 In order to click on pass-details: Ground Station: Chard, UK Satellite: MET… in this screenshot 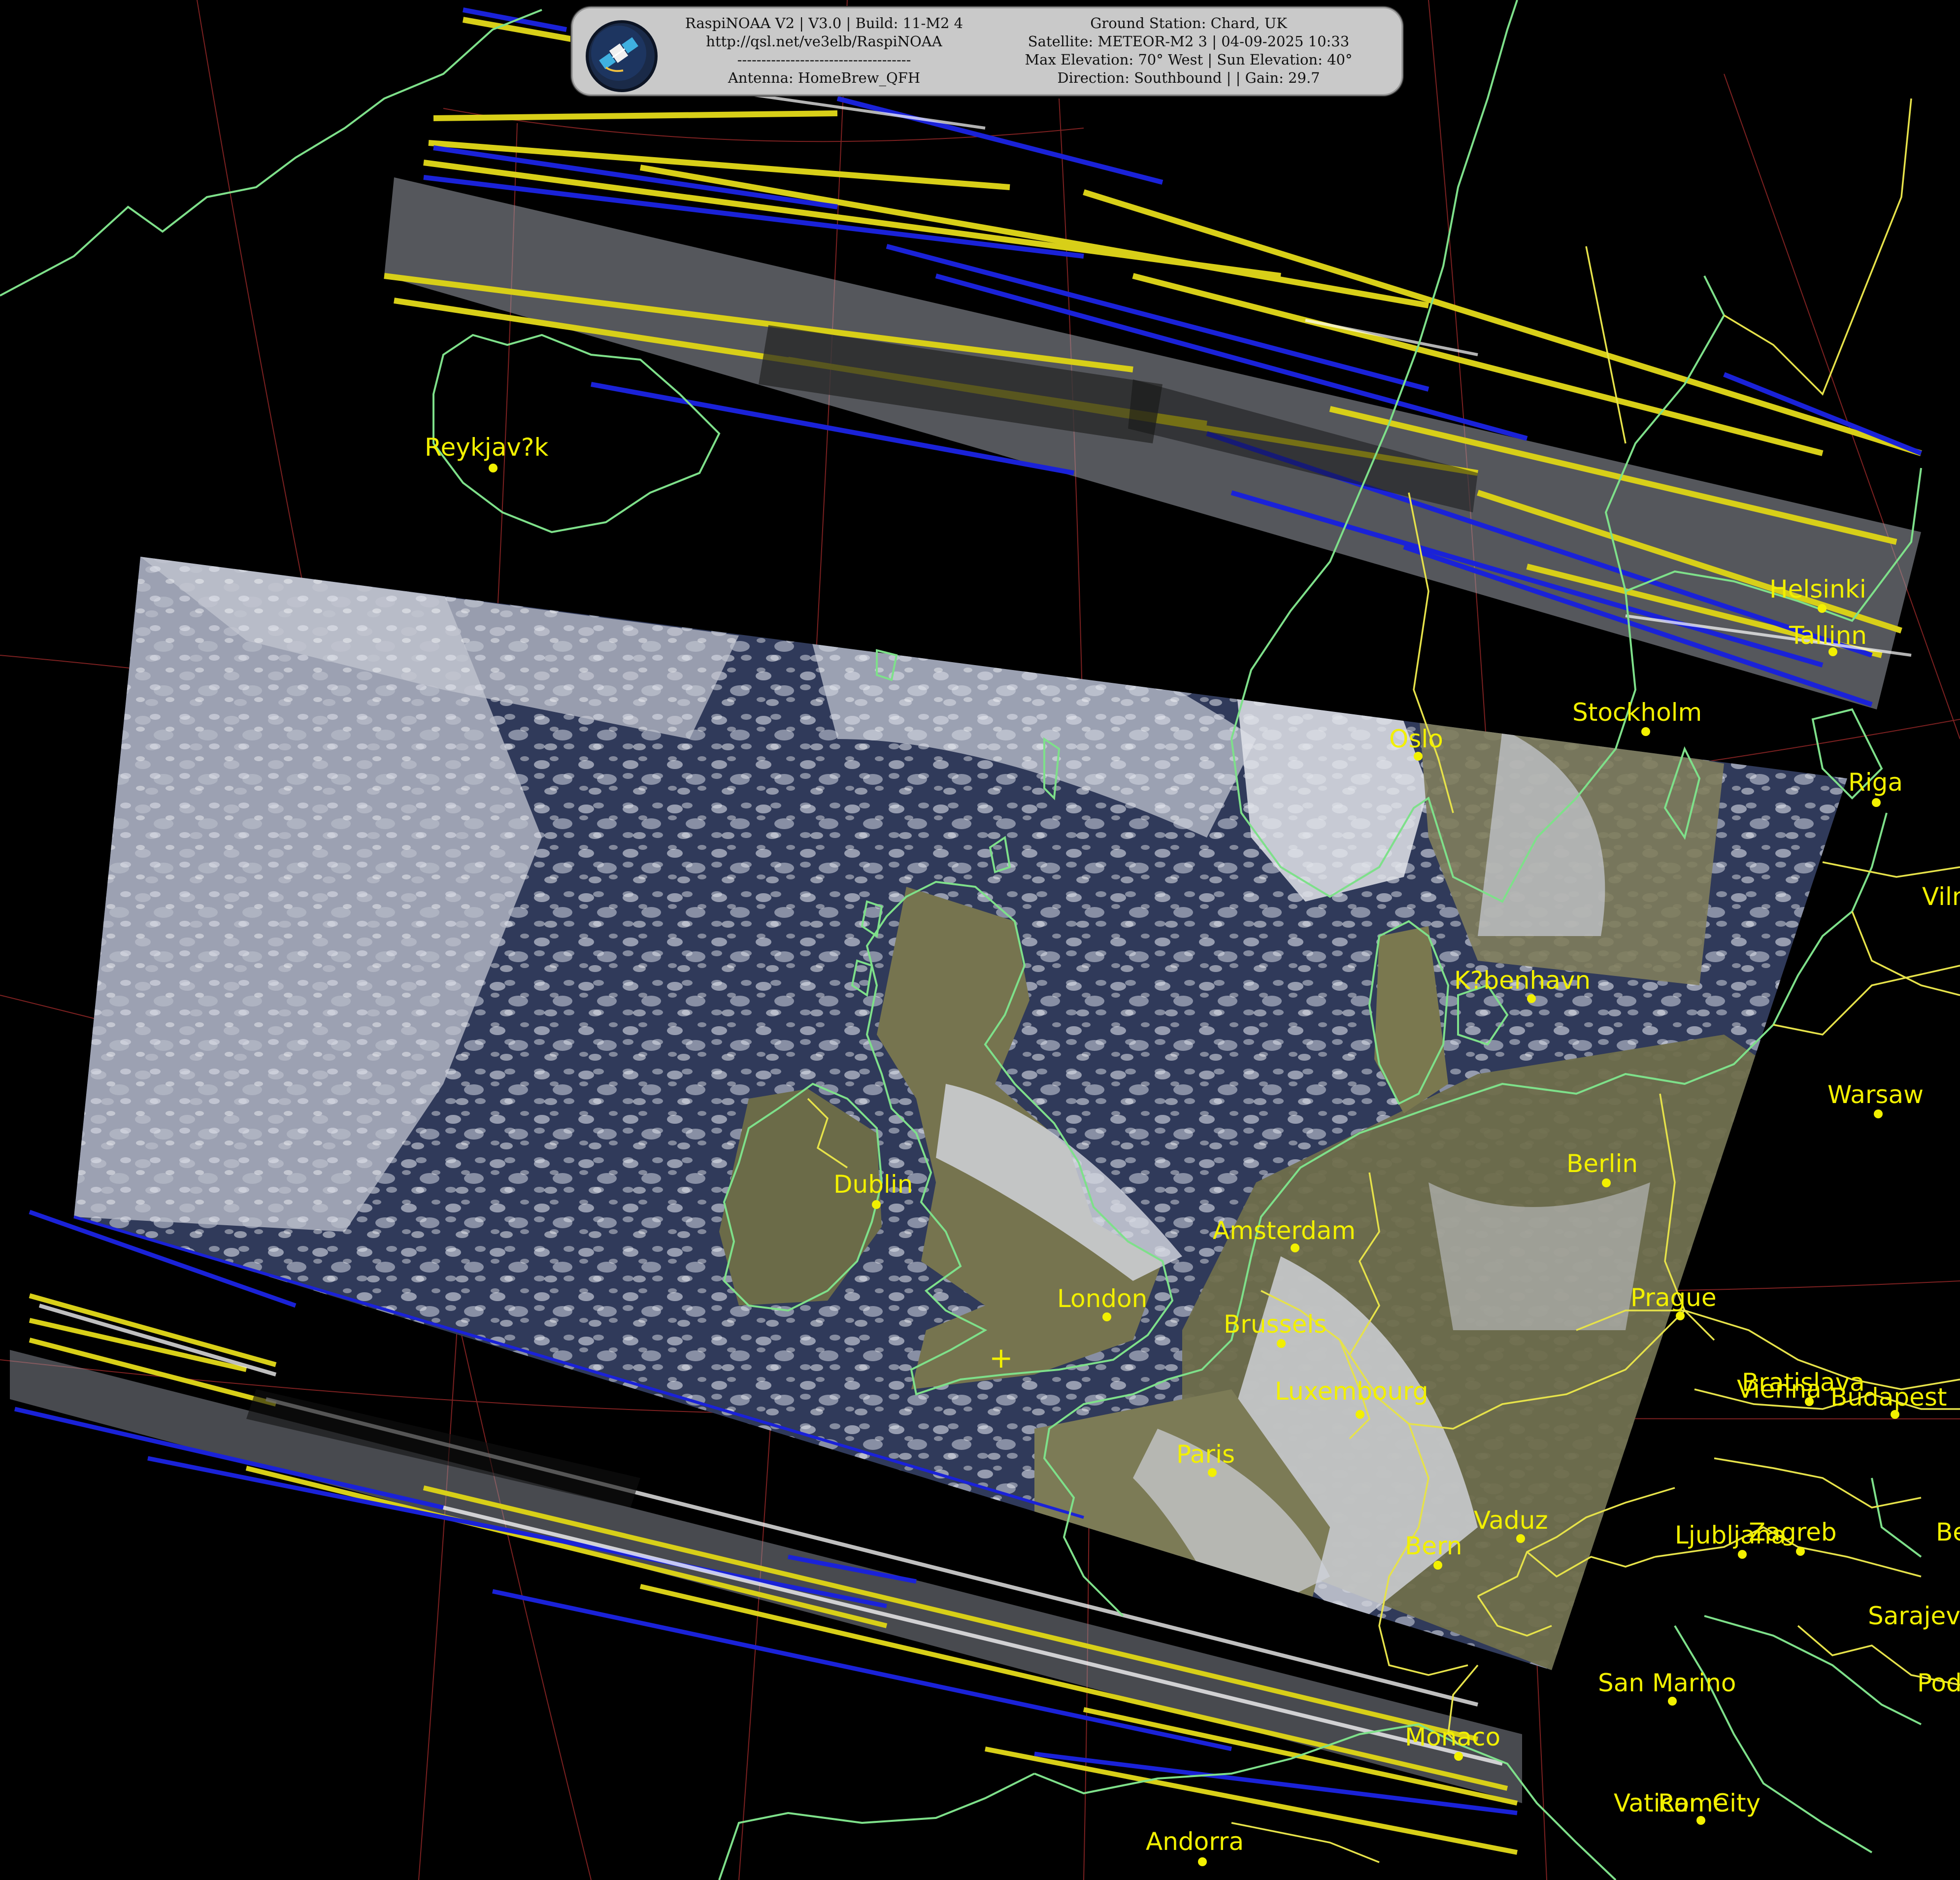, I will do `click(1189, 50)`.